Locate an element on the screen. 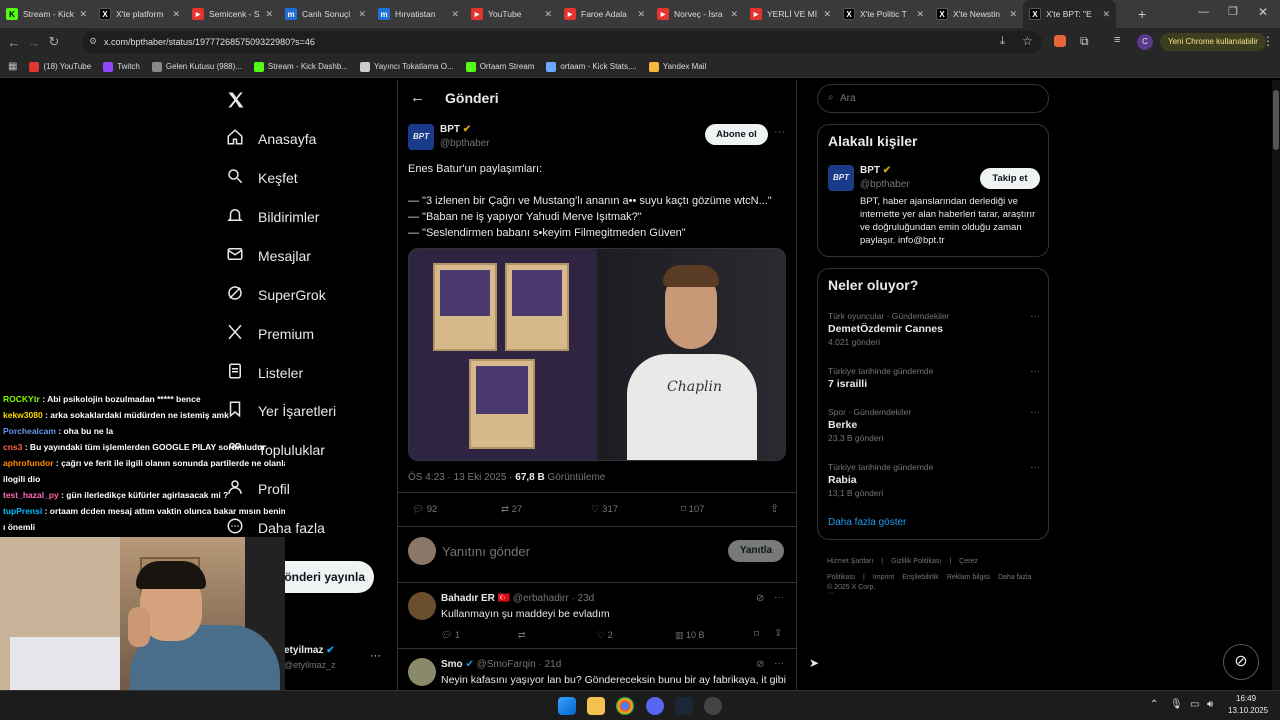 The image size is (1280, 720). reply-more-icon: ··· is located at coordinates (779, 597).